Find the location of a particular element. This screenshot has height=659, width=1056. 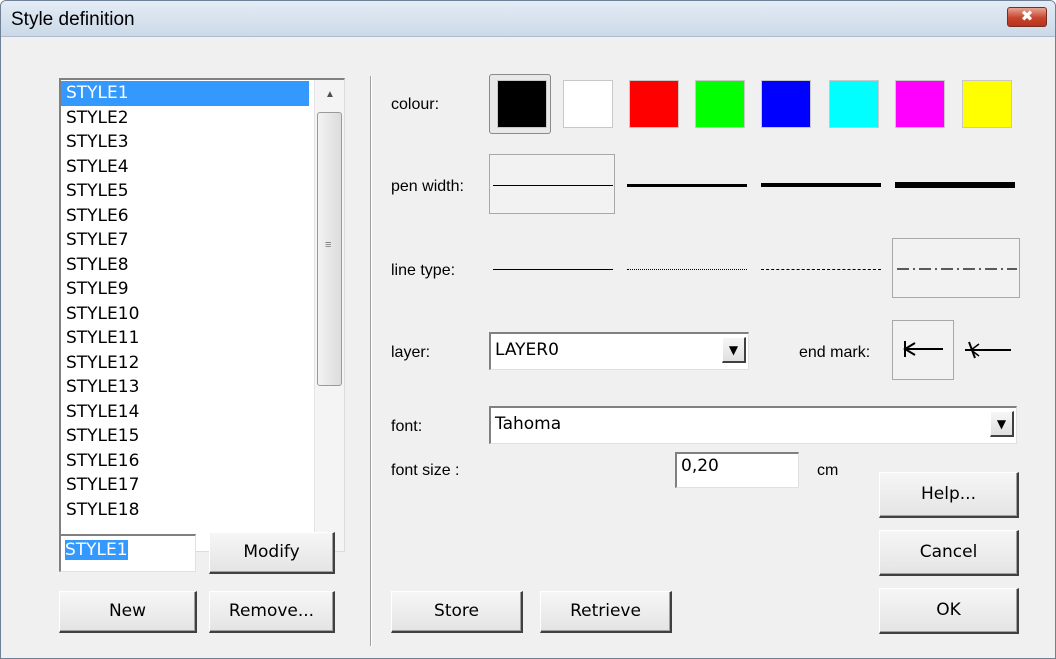

store-button: Store is located at coordinates (457, 612).